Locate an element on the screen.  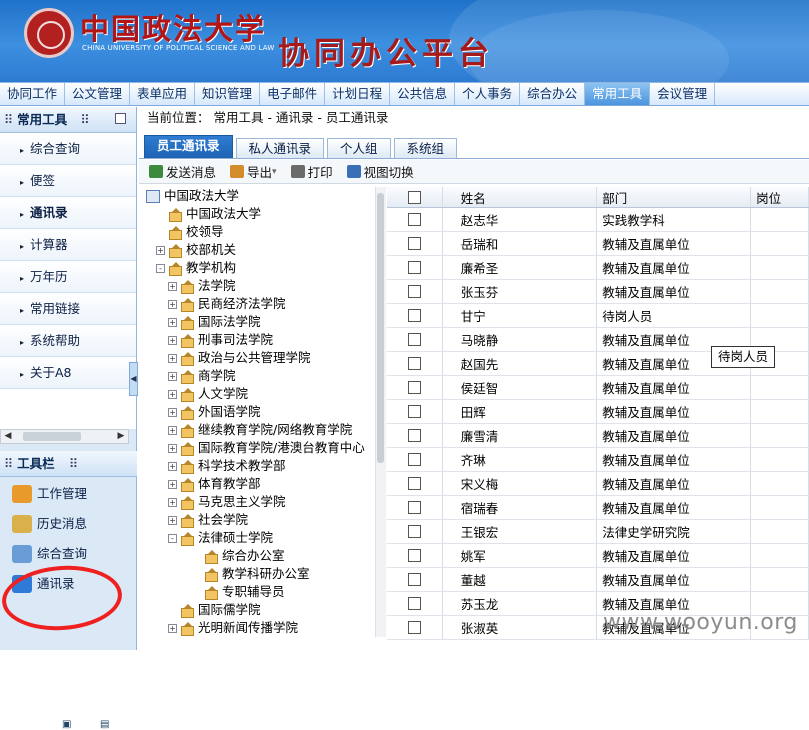
table-row: 田辉 教辅及直属单位 is located at coordinates (598, 412).